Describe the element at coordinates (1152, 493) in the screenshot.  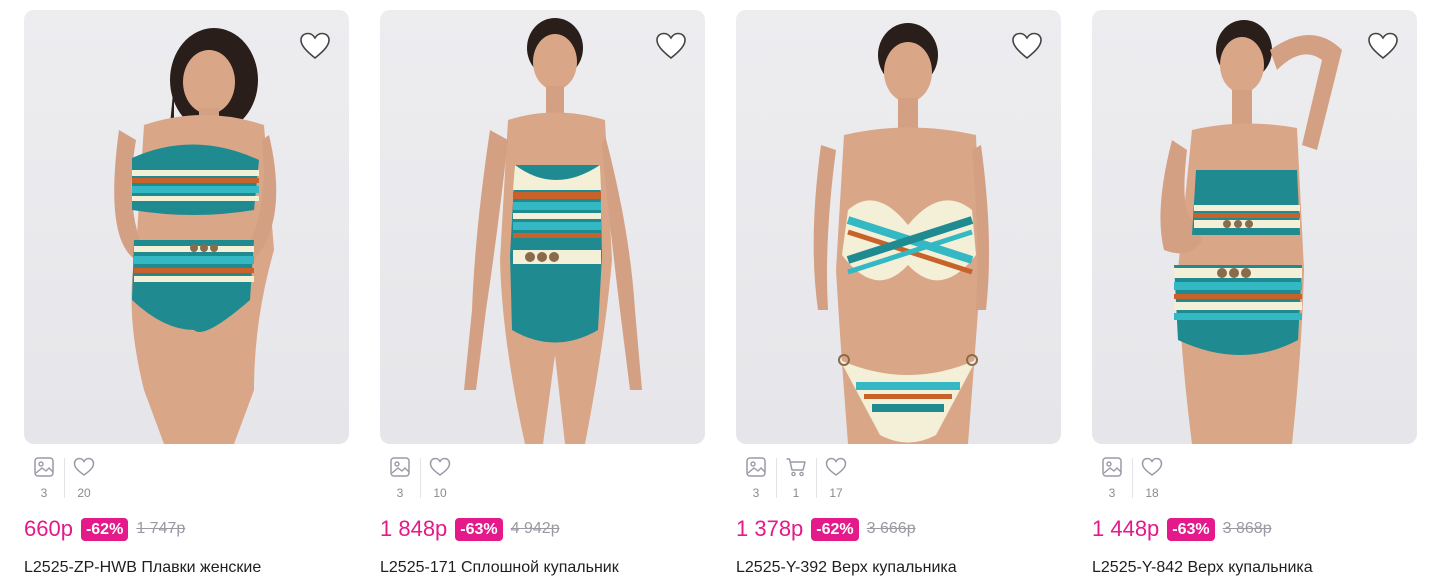
I see `likes-count: 18` at that location.